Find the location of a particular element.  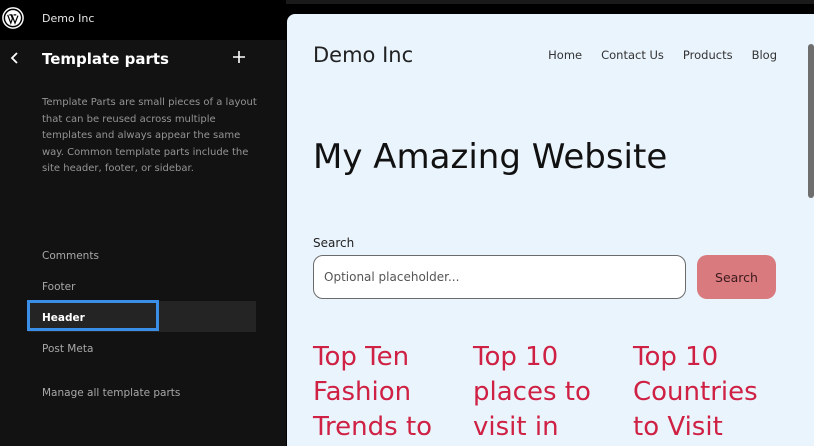

nav-link-home: Home is located at coordinates (565, 55).